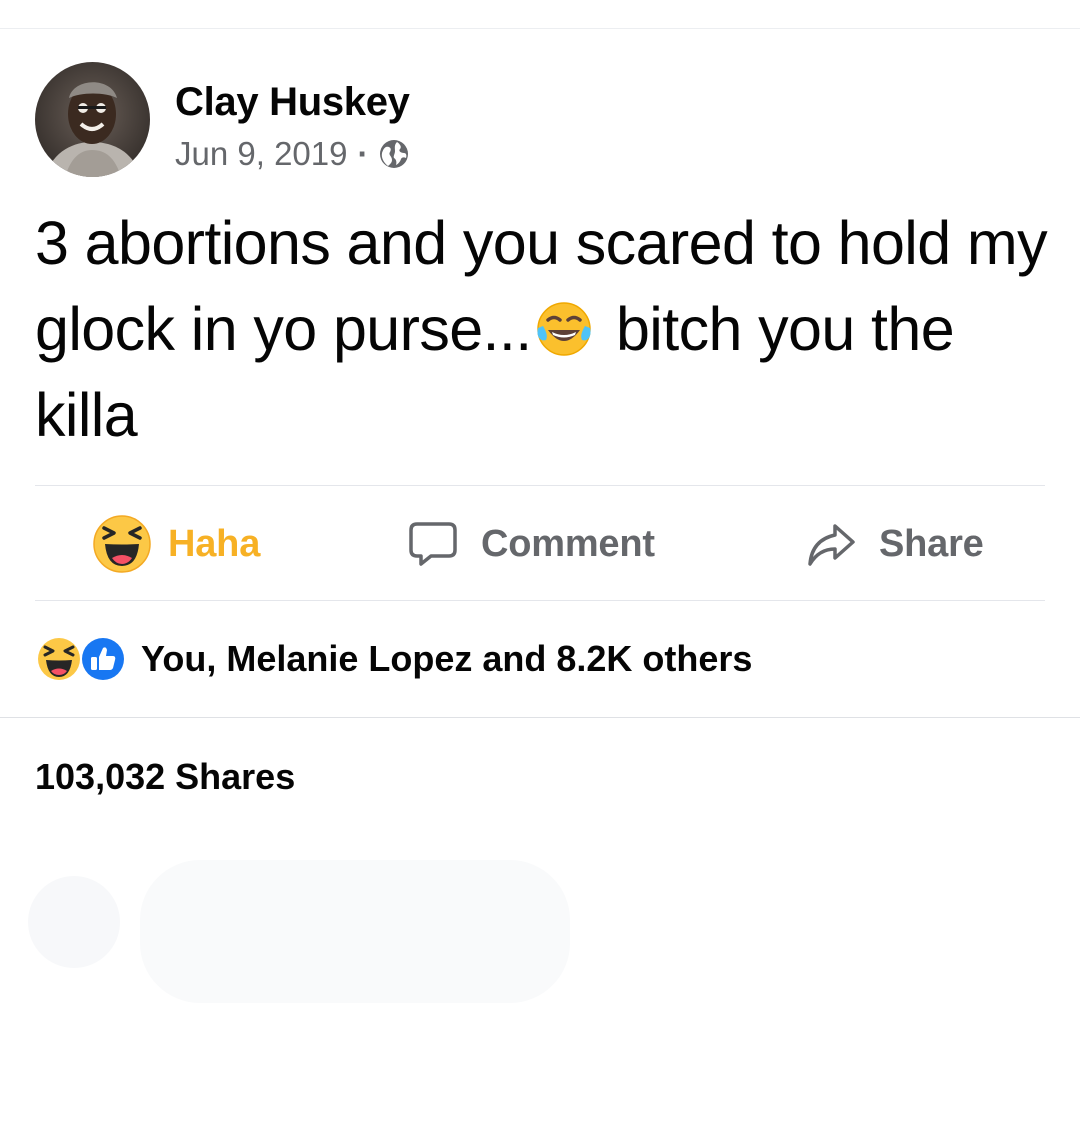 This screenshot has height=1121, width=1080. I want to click on author-avatar, so click(92, 119).